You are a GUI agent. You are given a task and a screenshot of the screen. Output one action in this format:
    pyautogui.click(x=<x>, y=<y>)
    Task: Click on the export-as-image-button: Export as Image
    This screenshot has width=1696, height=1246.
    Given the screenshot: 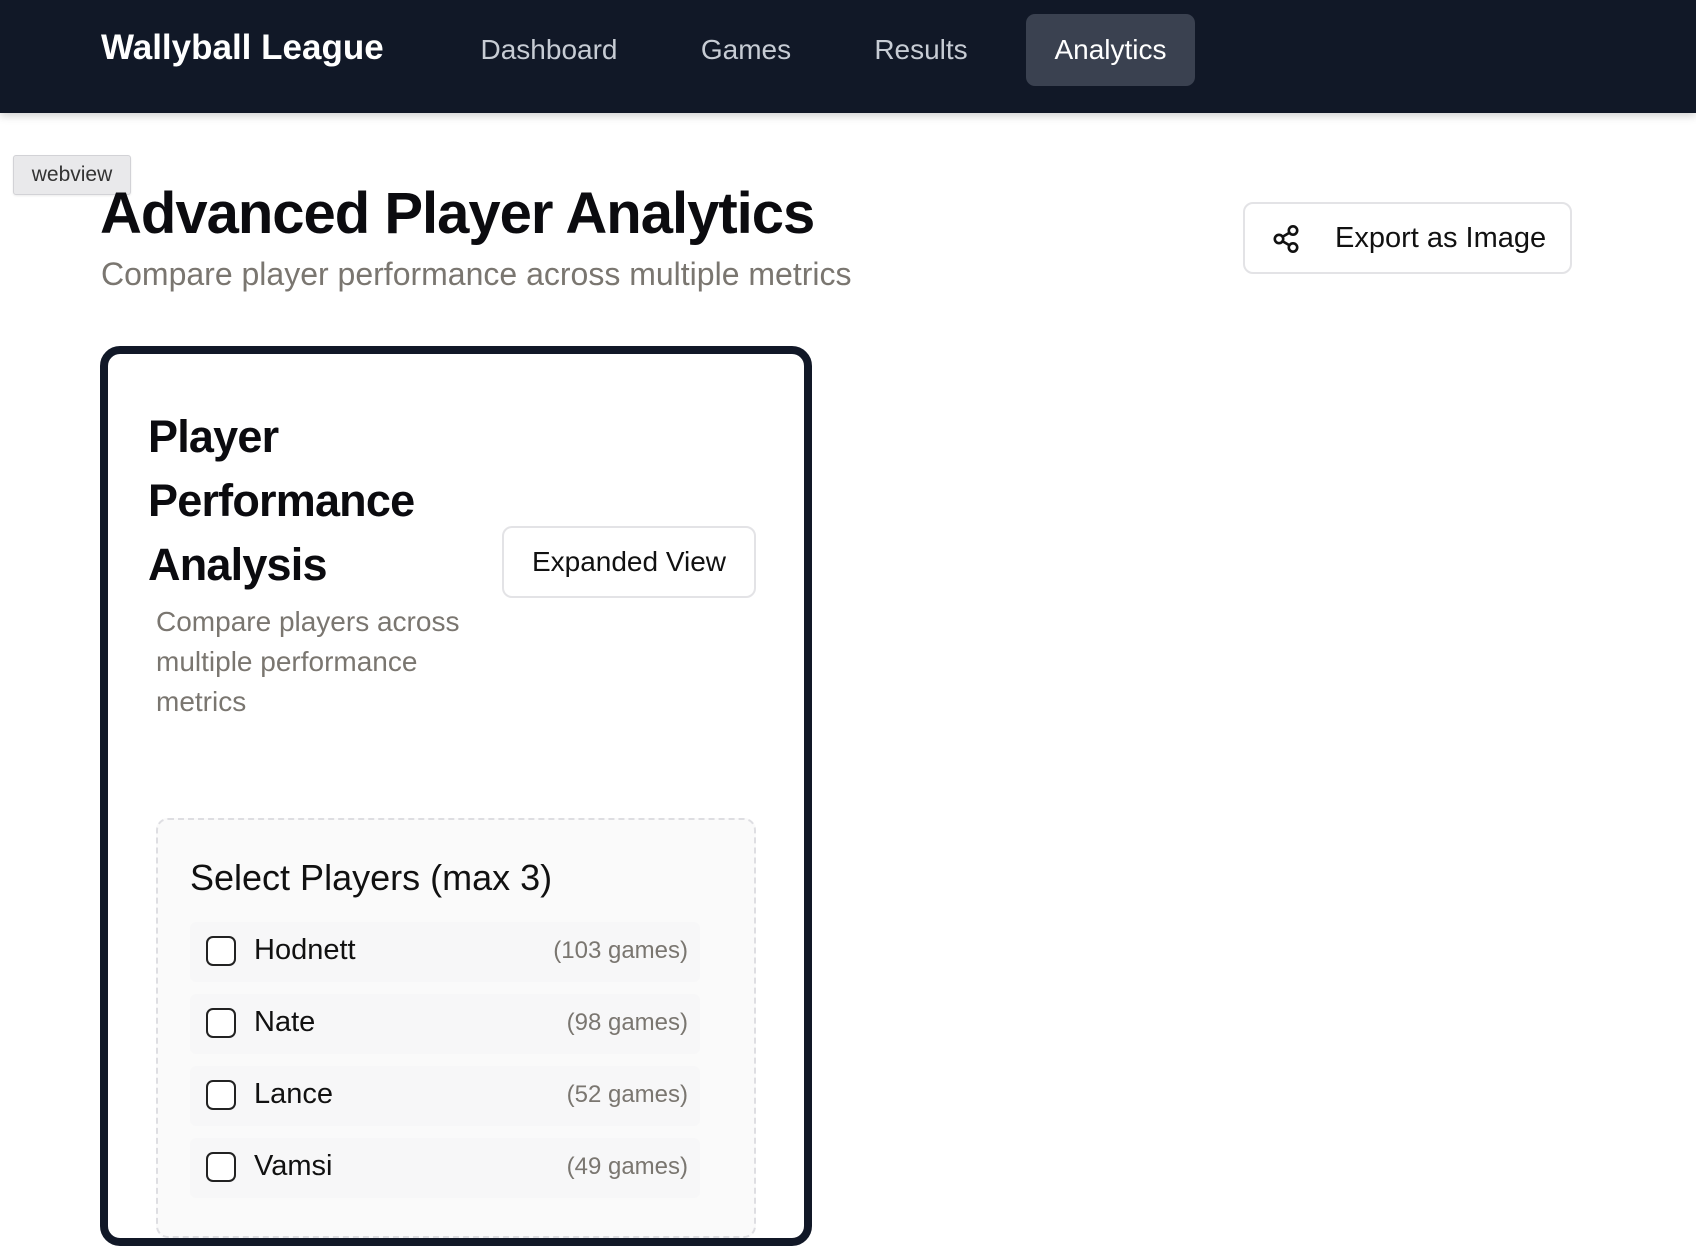 What is the action you would take?
    pyautogui.click(x=1407, y=238)
    